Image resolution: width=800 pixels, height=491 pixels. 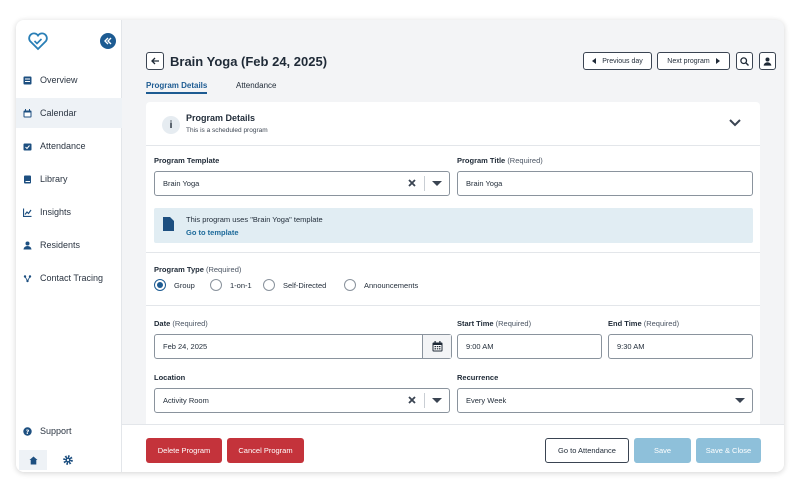 What do you see at coordinates (249, 61) in the screenshot?
I see `page-title: Brain Yoga (Feb 24, 2025)` at bounding box center [249, 61].